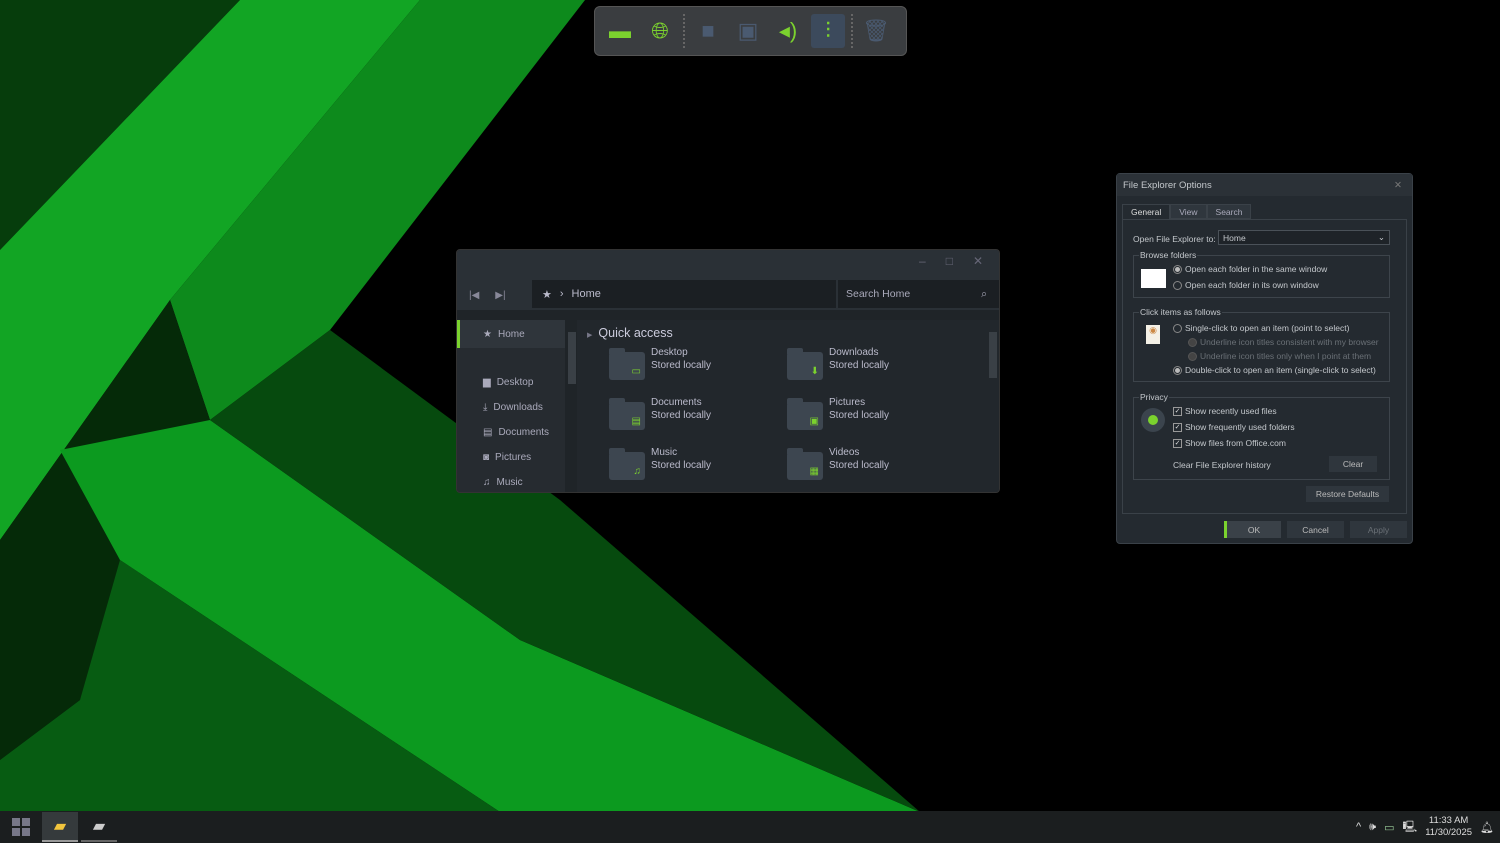  What do you see at coordinates (1153, 278) in the screenshot?
I see `folder-preview-icon` at bounding box center [1153, 278].